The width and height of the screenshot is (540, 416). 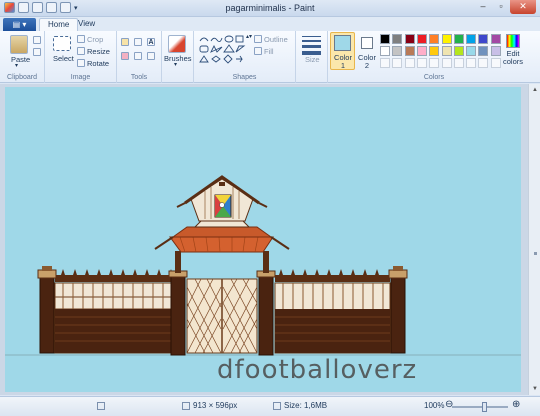 What do you see at coordinates (342, 43) in the screenshot?
I see `color1-swatch` at bounding box center [342, 43].